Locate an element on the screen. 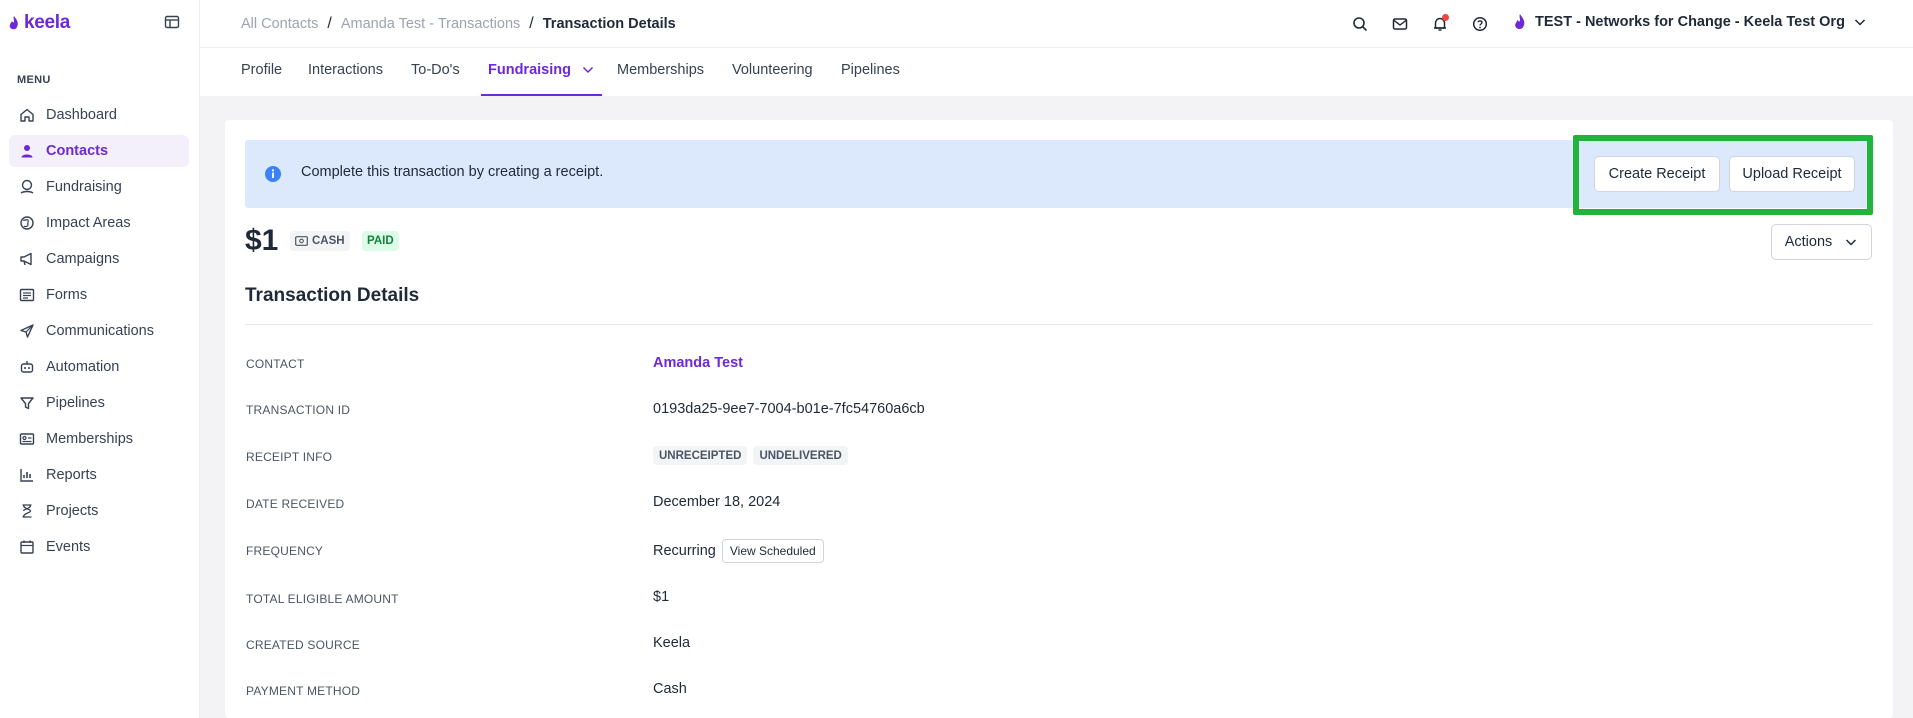 This screenshot has width=1913, height=718. sidebar-item-label: Communications is located at coordinates (100, 331).